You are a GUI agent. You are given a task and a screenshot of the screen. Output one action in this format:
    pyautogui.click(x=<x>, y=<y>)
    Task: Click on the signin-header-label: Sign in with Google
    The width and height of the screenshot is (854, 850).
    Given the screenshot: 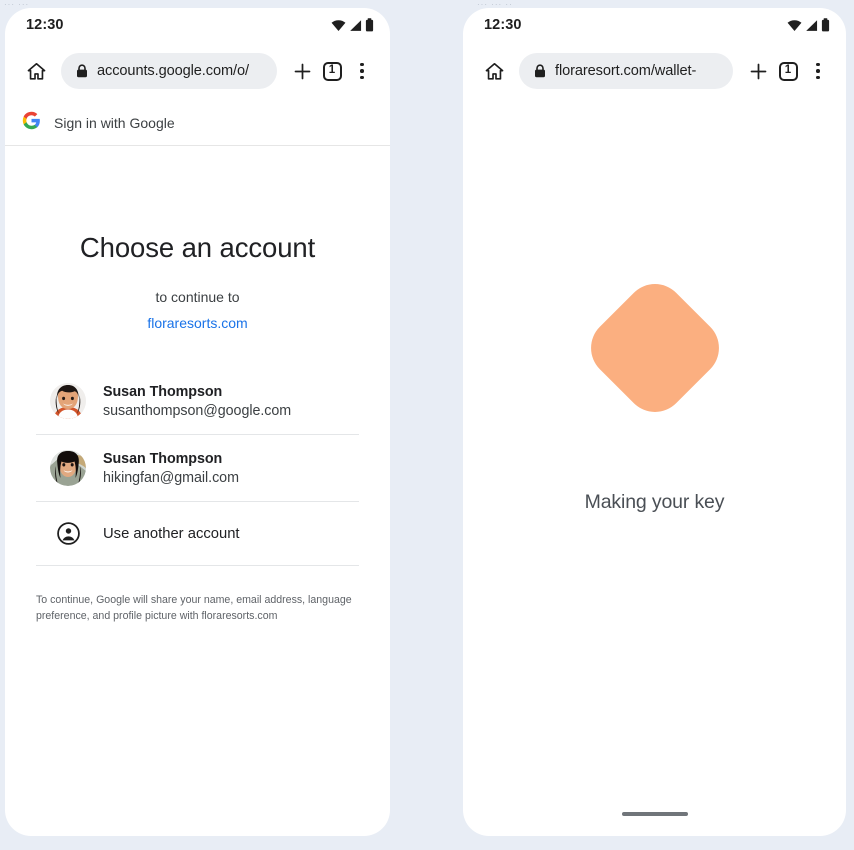 What is the action you would take?
    pyautogui.click(x=114, y=122)
    